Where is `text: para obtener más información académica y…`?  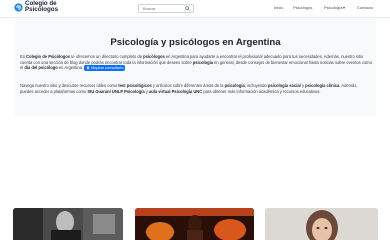
text: para obtener más información académica y… is located at coordinates (261, 91).